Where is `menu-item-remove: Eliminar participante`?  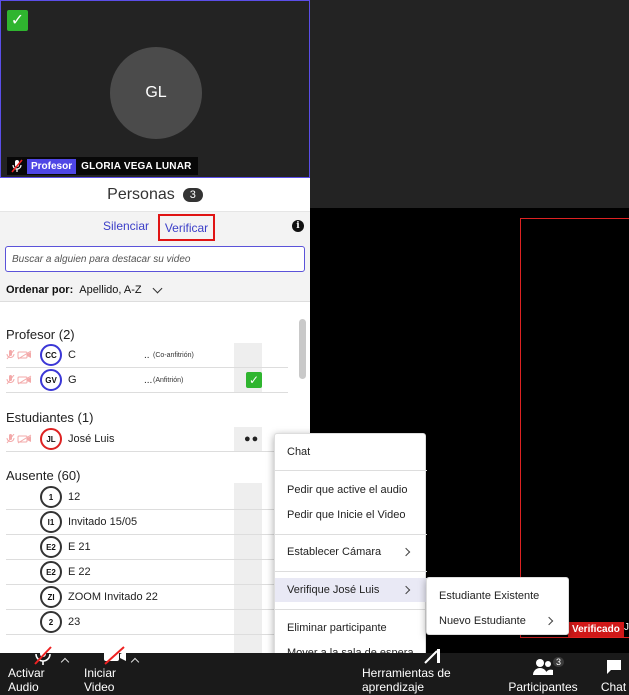 menu-item-remove: Eliminar participante is located at coordinates (351, 628).